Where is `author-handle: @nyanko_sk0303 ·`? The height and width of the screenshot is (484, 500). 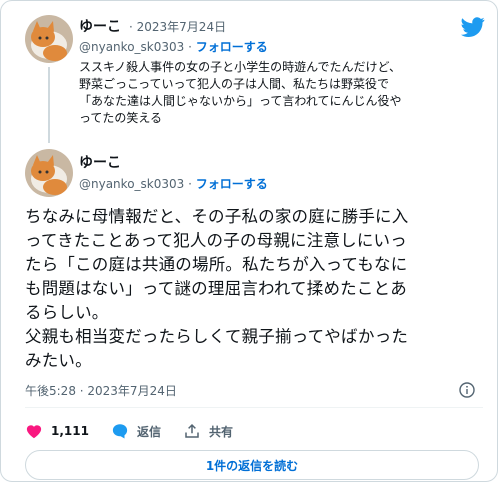
author-handle: @nyanko_sk0303 · is located at coordinates (135, 184).